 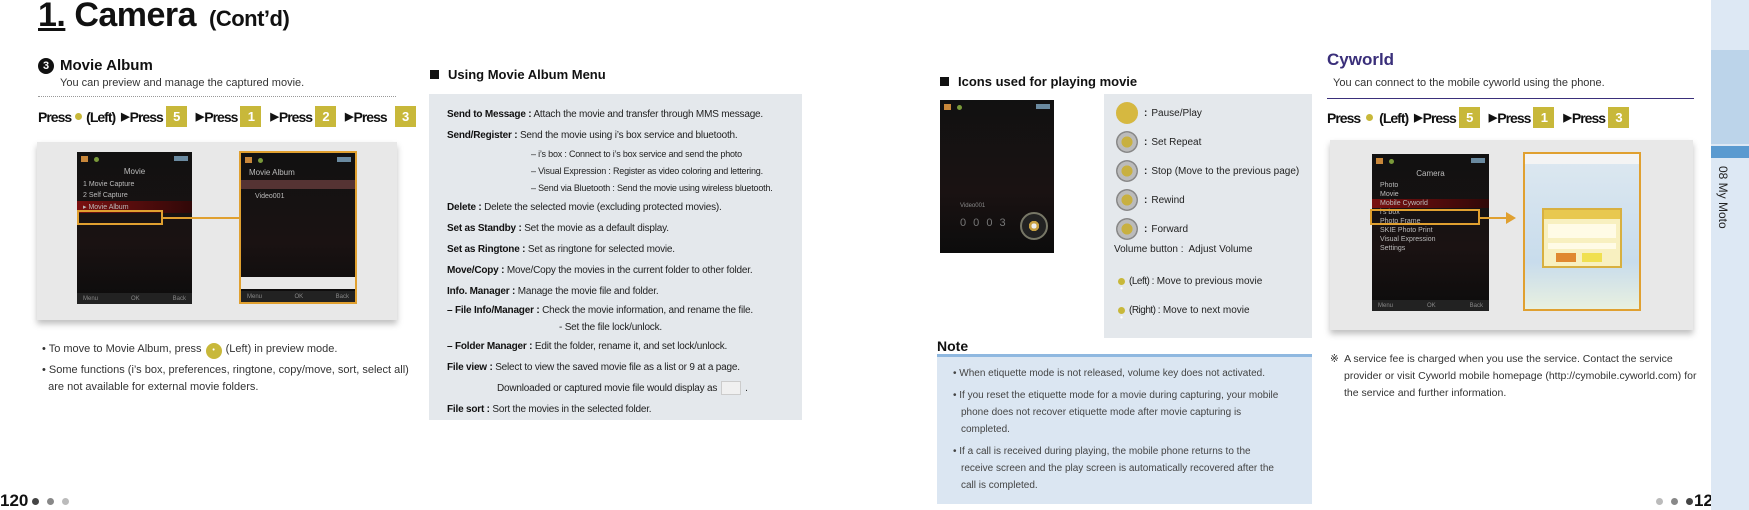 What do you see at coordinates (1389, 194) in the screenshot?
I see `menu-item: Movie` at bounding box center [1389, 194].